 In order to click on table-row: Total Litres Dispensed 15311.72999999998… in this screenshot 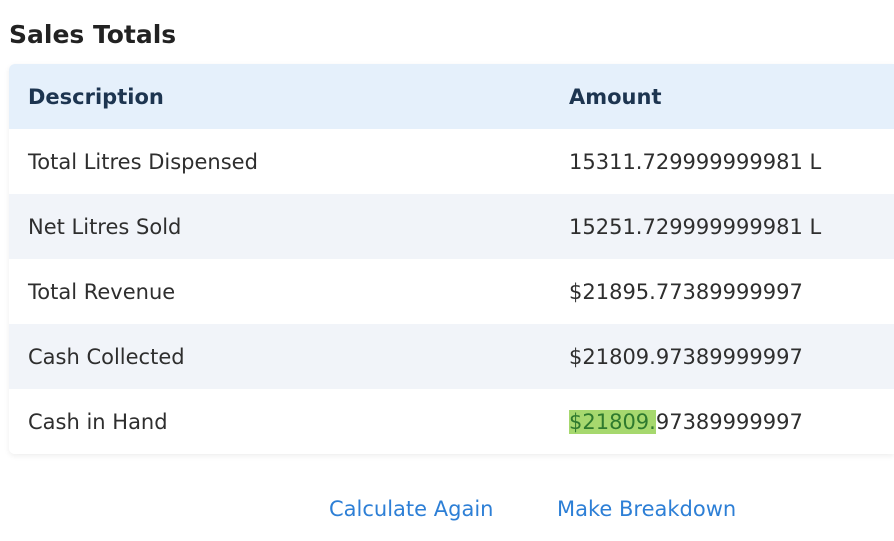, I will do `click(451, 161)`.